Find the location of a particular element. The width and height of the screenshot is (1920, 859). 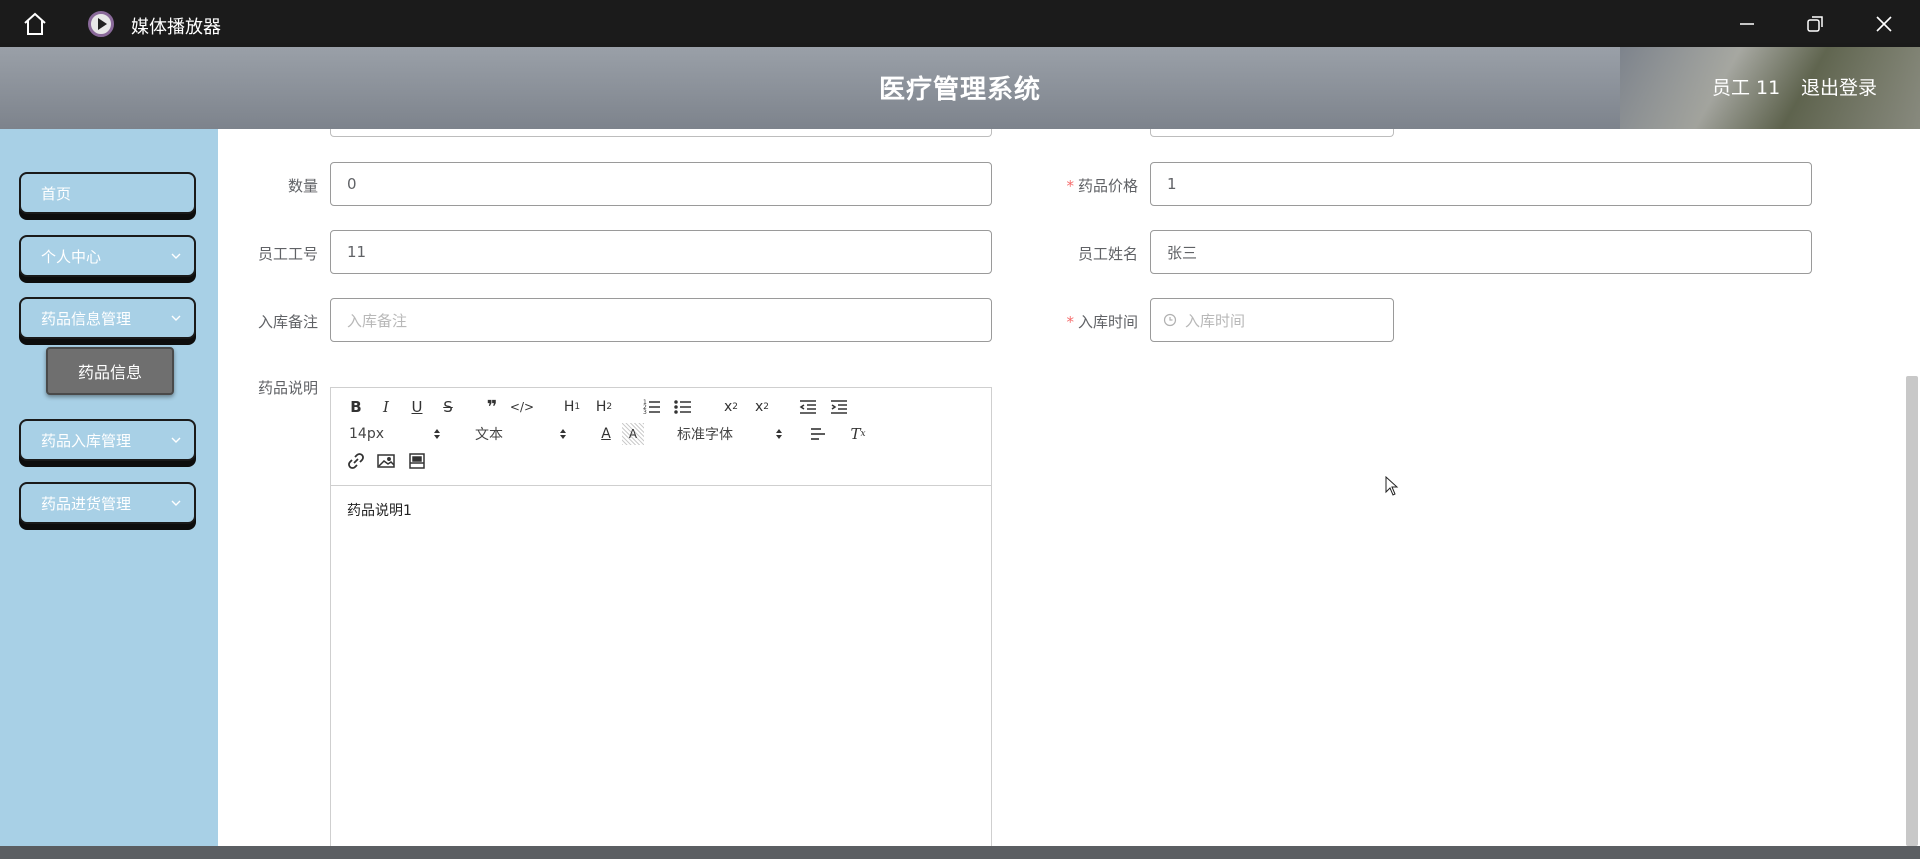

close-icon is located at coordinates (1884, 24).